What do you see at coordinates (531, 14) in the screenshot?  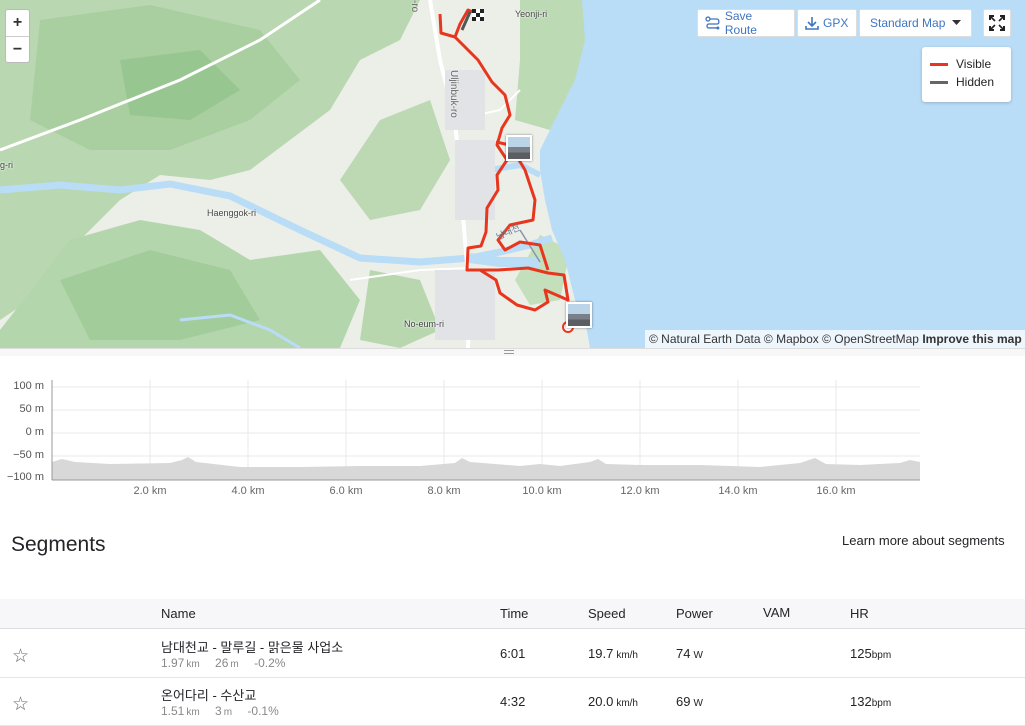 I see `place-label-yeonji: Yeonji-ri` at bounding box center [531, 14].